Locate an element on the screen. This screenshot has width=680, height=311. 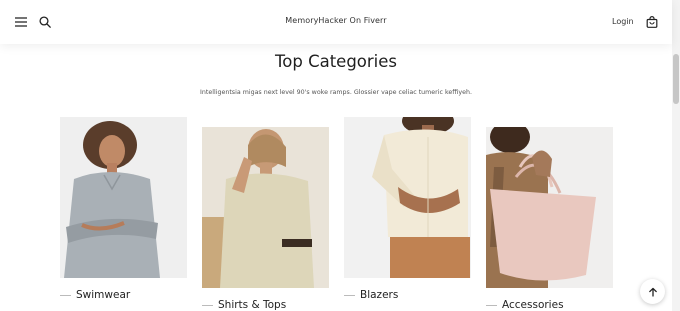
category-image-accessories is located at coordinates (549, 207).